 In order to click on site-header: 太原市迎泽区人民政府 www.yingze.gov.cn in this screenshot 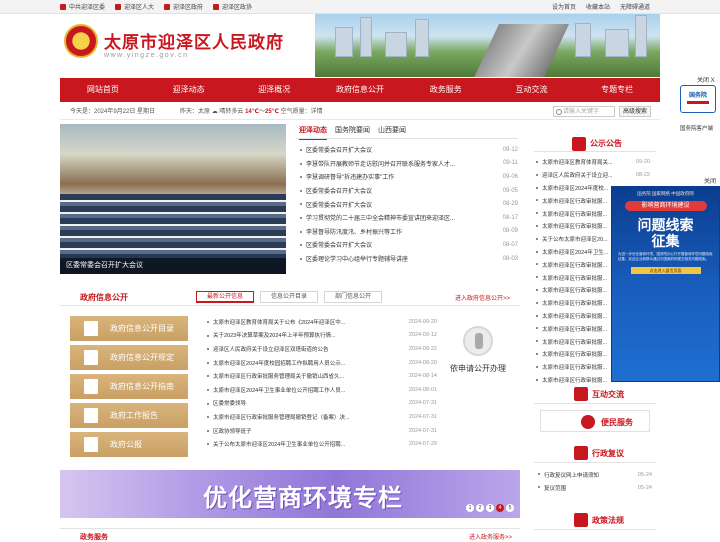, I will do `click(360, 45)`.